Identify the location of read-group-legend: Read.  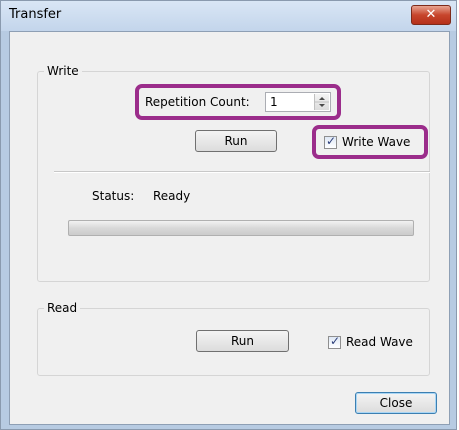
(62, 308).